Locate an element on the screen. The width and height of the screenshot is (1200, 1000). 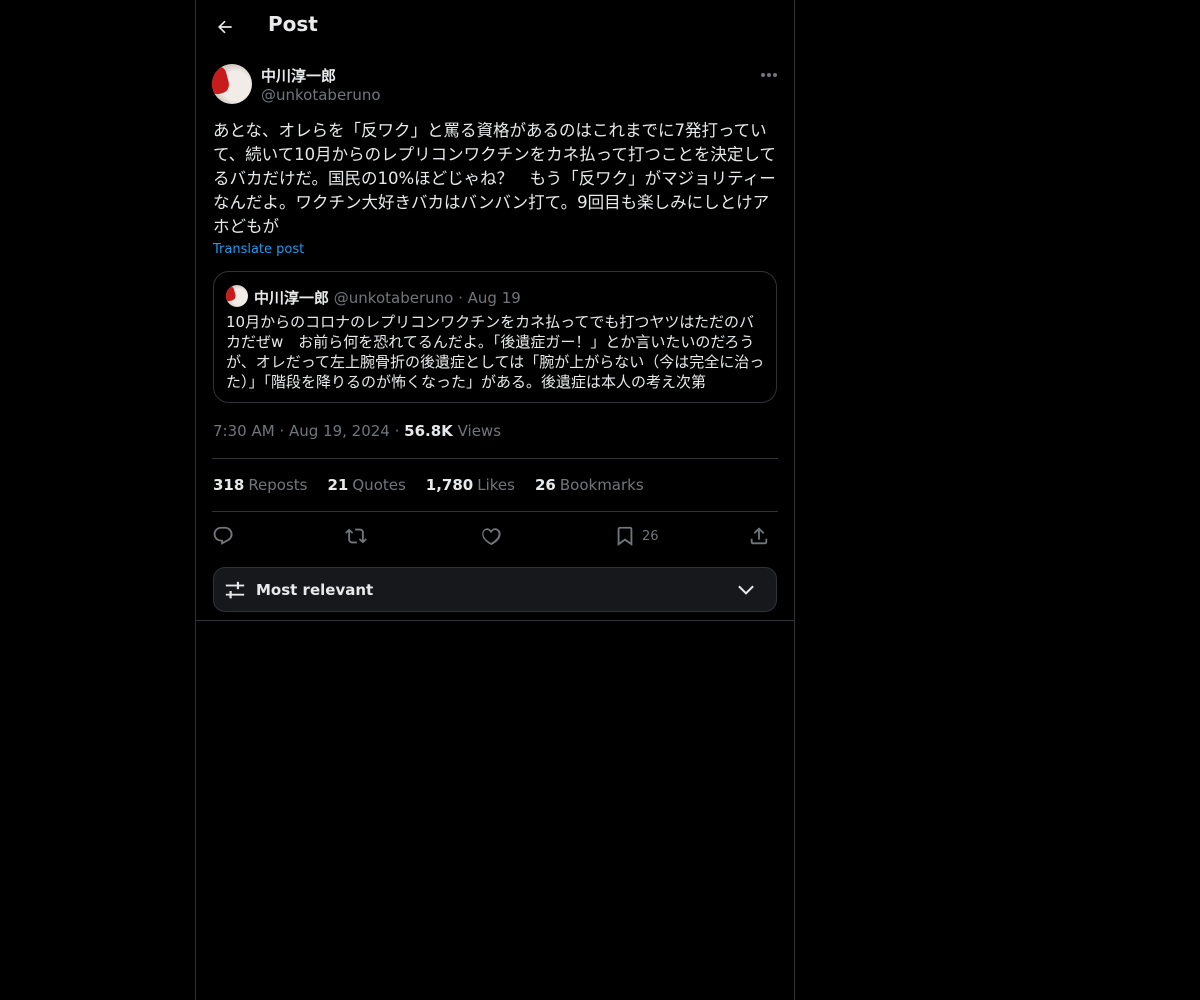
reply-button is located at coordinates (223, 536).